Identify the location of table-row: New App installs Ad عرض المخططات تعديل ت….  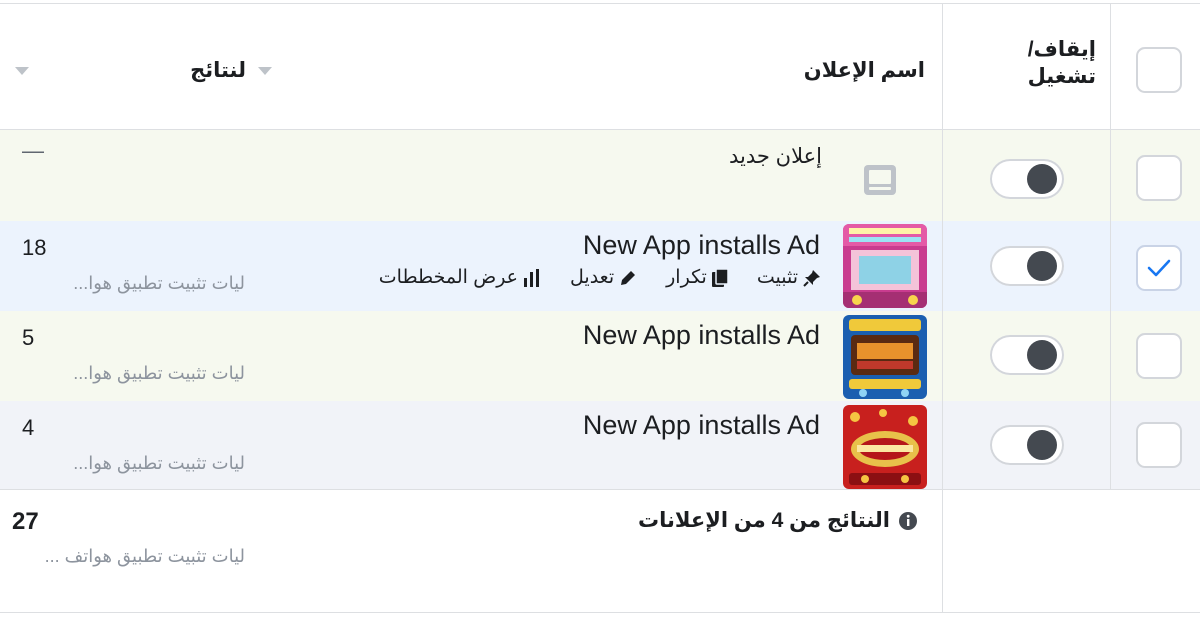
(600, 266).